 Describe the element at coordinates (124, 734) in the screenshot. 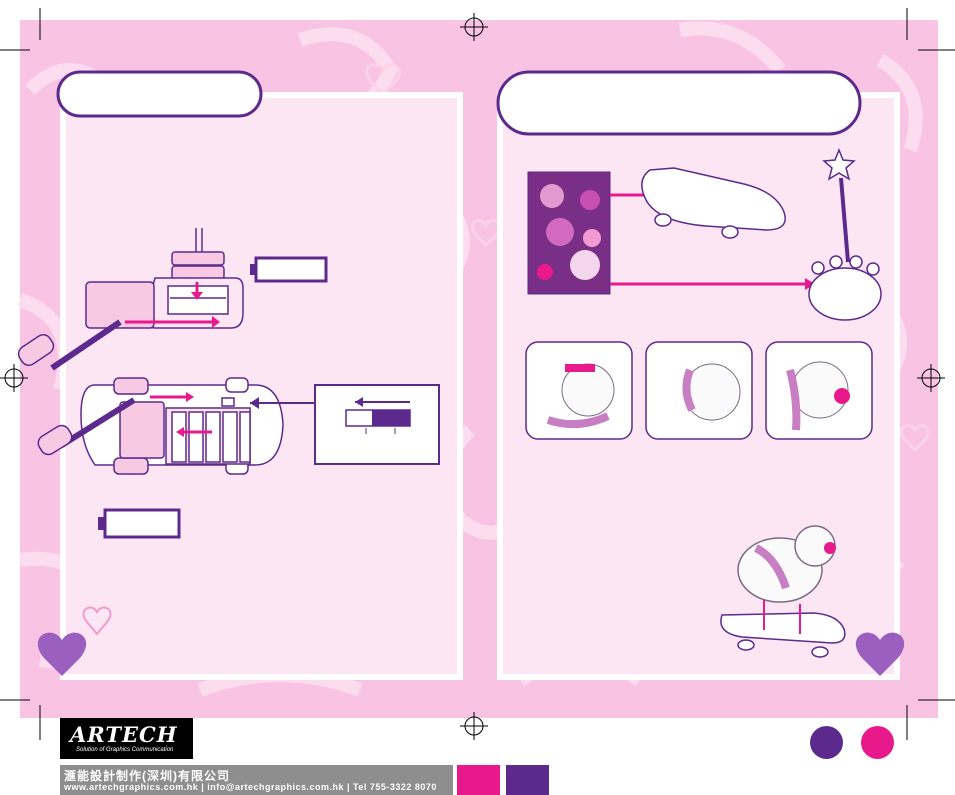

I see `artech-logo: ARTECH` at that location.